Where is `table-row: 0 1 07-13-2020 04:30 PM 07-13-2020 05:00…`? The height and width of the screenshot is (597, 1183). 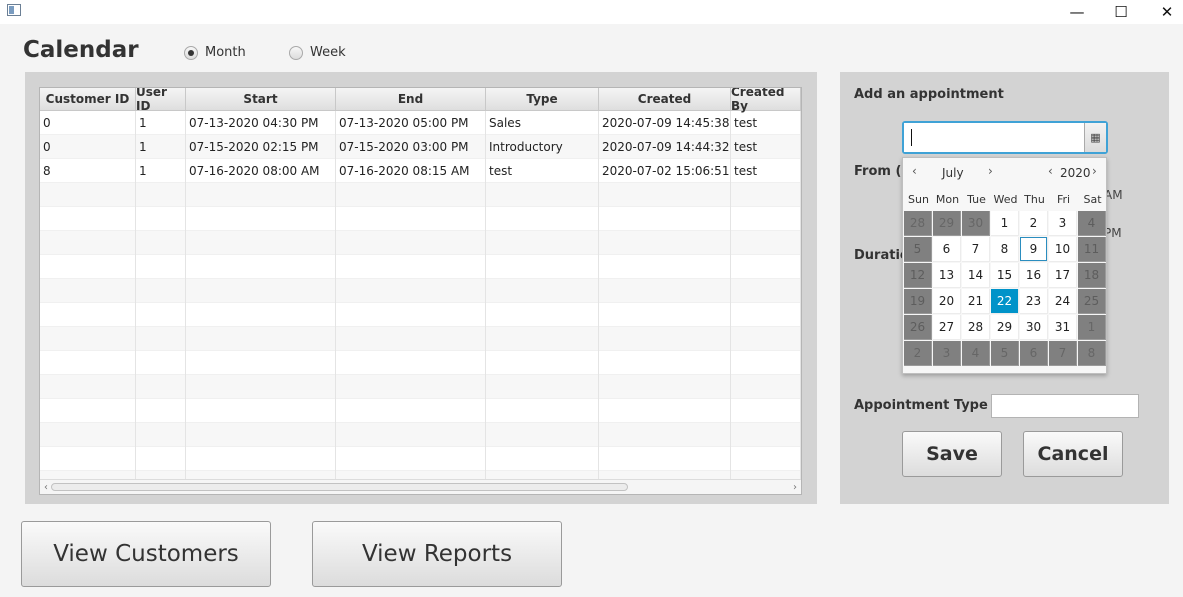 table-row: 0 1 07-13-2020 04:30 PM 07-13-2020 05:00… is located at coordinates (420, 123).